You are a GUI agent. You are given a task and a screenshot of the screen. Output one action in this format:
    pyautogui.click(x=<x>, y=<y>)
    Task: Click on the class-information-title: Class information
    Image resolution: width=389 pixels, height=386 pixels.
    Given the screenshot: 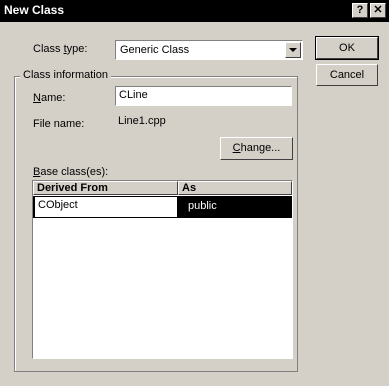 What is the action you would take?
    pyautogui.click(x=65, y=75)
    